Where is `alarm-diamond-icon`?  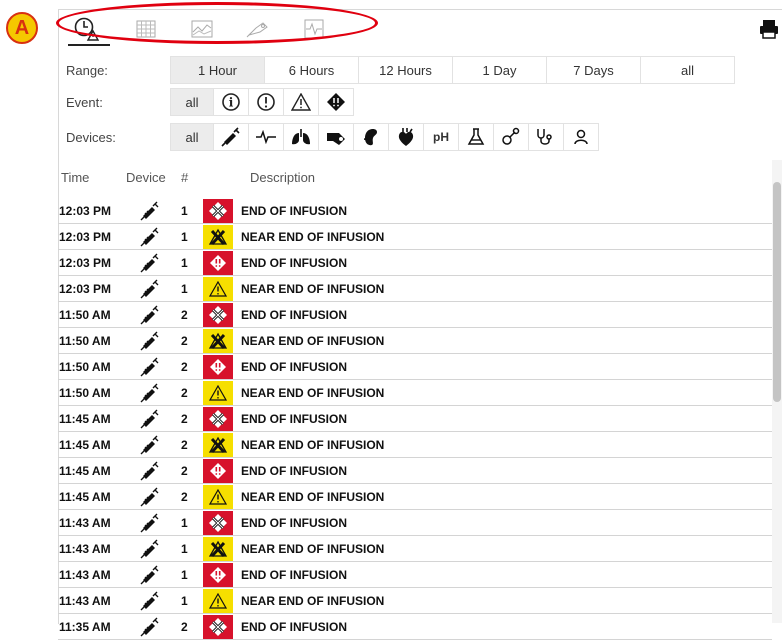 alarm-diamond-icon is located at coordinates (336, 102).